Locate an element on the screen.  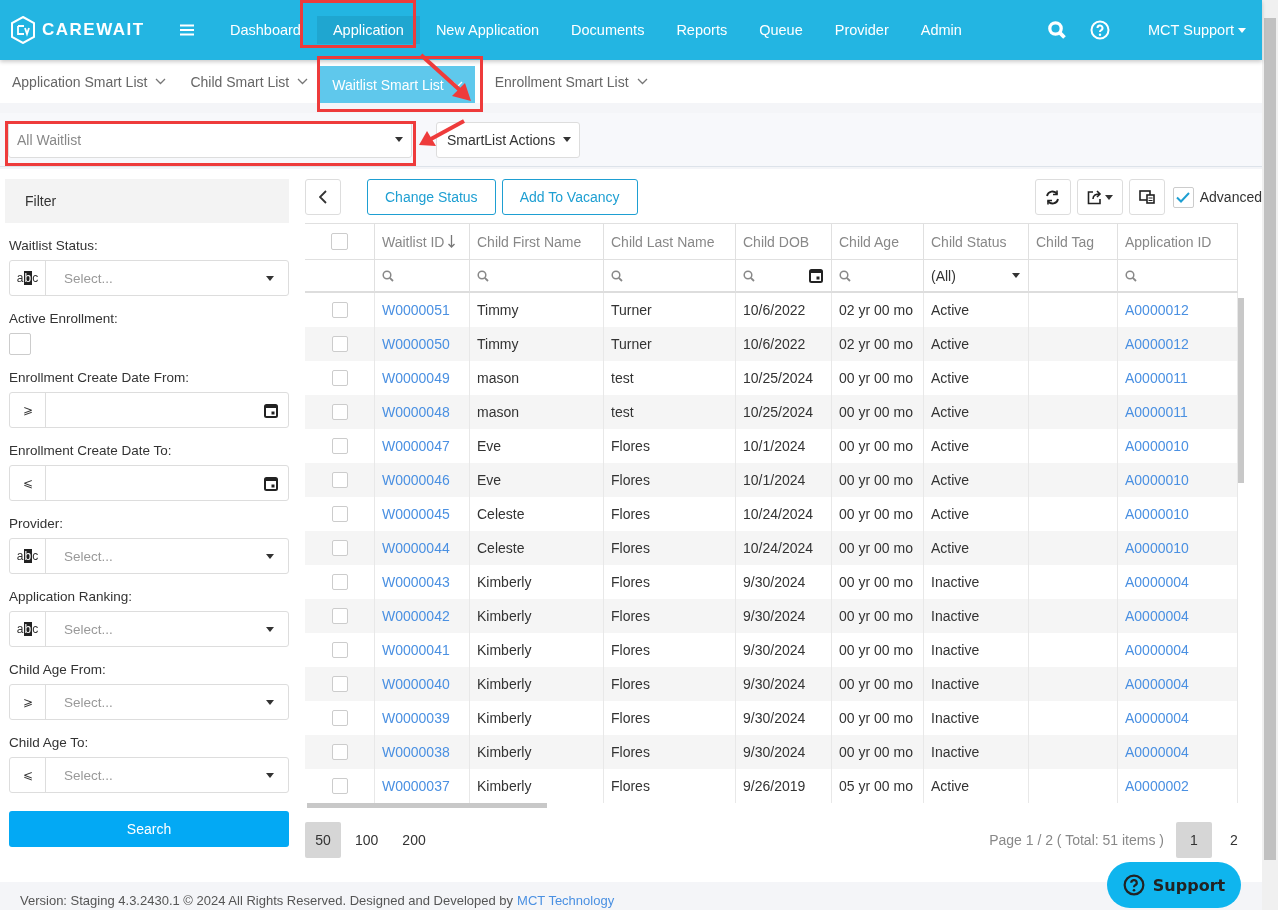
id-link: W0000049 is located at coordinates (416, 378).